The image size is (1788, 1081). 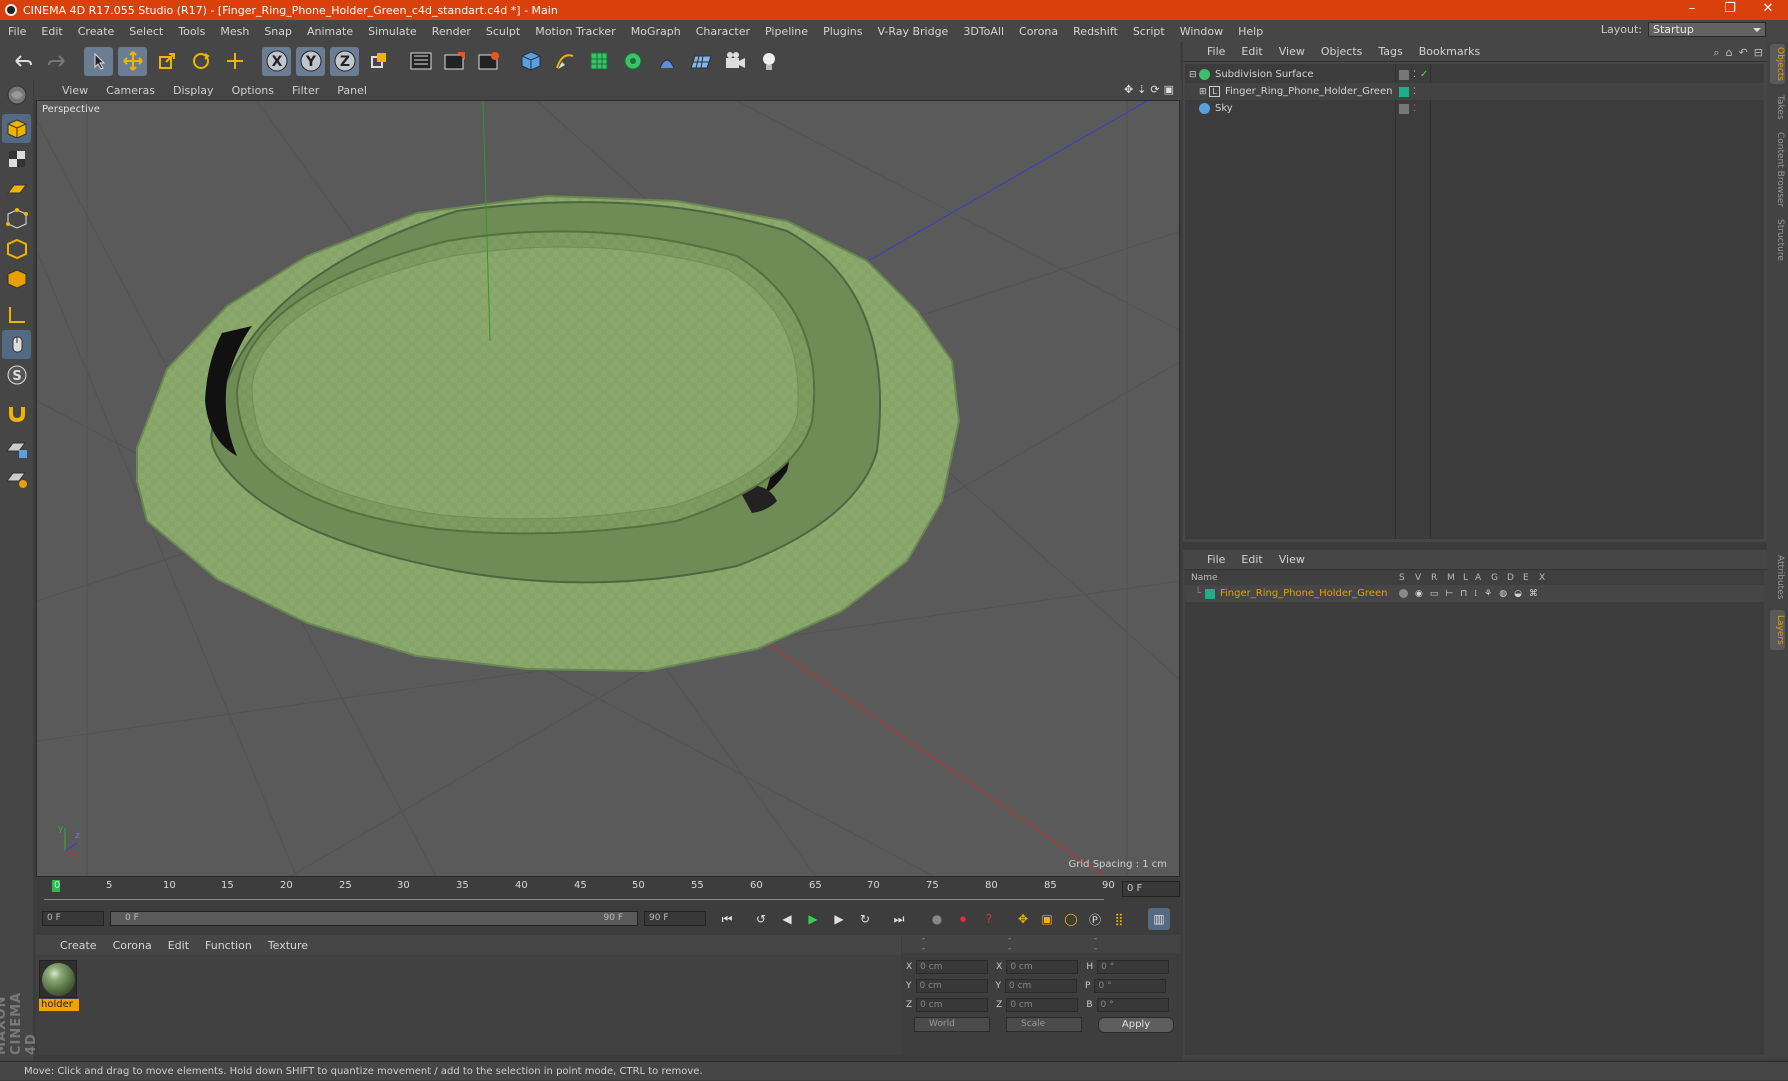 What do you see at coordinates (666, 61) in the screenshot?
I see `deformer-icon` at bounding box center [666, 61].